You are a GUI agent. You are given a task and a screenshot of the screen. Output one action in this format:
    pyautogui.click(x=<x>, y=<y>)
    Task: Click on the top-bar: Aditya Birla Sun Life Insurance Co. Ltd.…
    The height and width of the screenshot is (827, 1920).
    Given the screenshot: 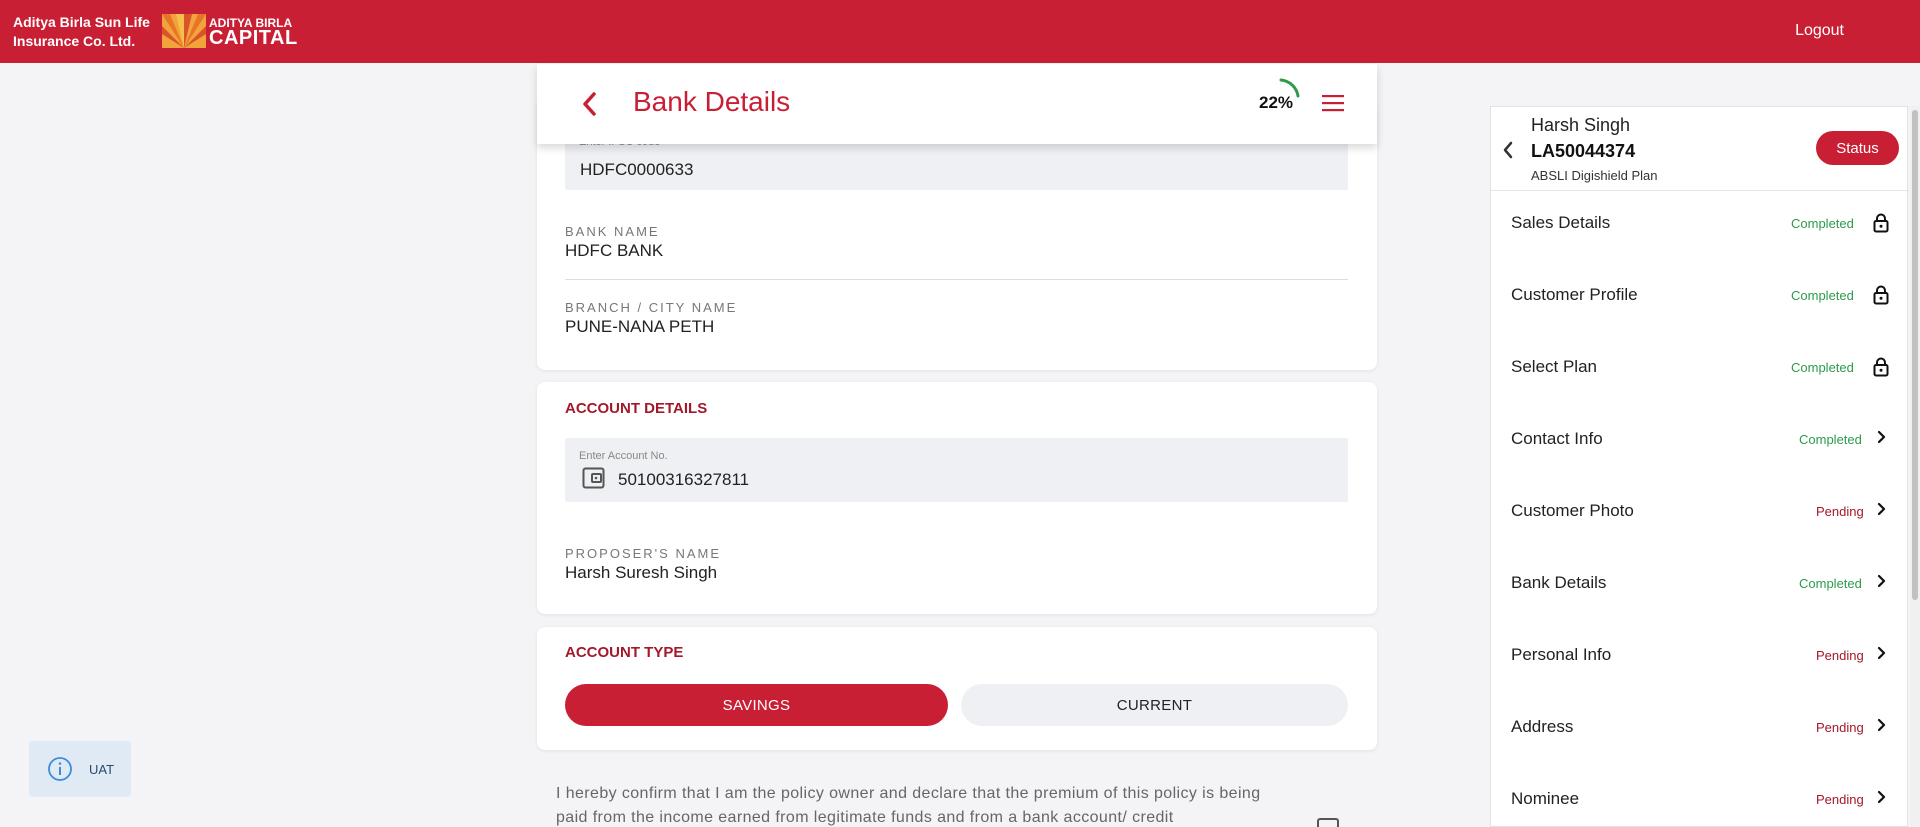 What is the action you would take?
    pyautogui.click(x=960, y=31)
    